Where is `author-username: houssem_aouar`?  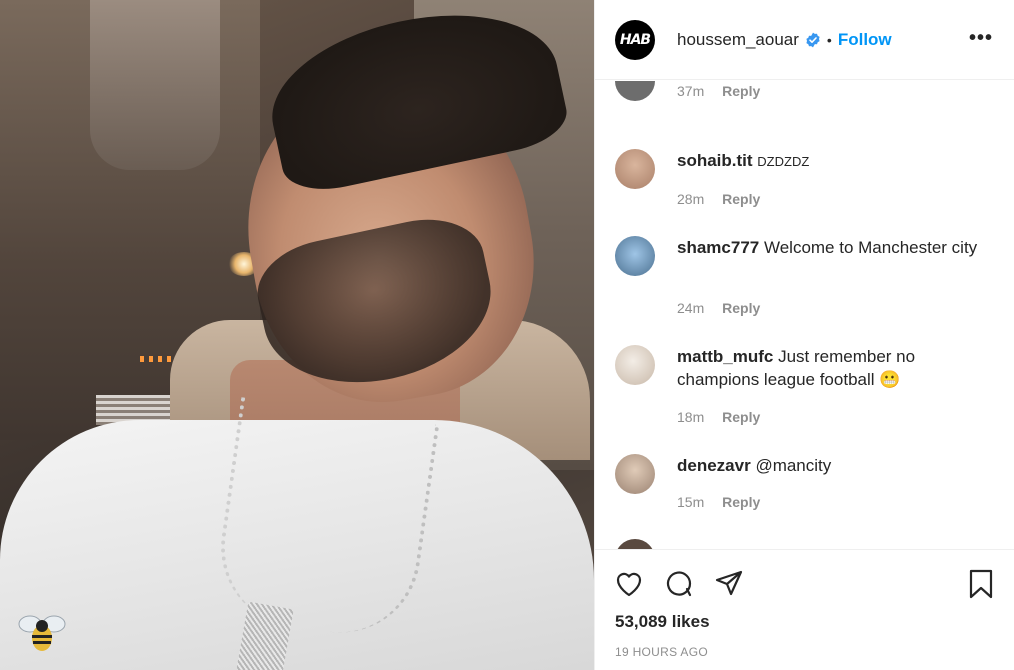 author-username: houssem_aouar is located at coordinates (738, 40).